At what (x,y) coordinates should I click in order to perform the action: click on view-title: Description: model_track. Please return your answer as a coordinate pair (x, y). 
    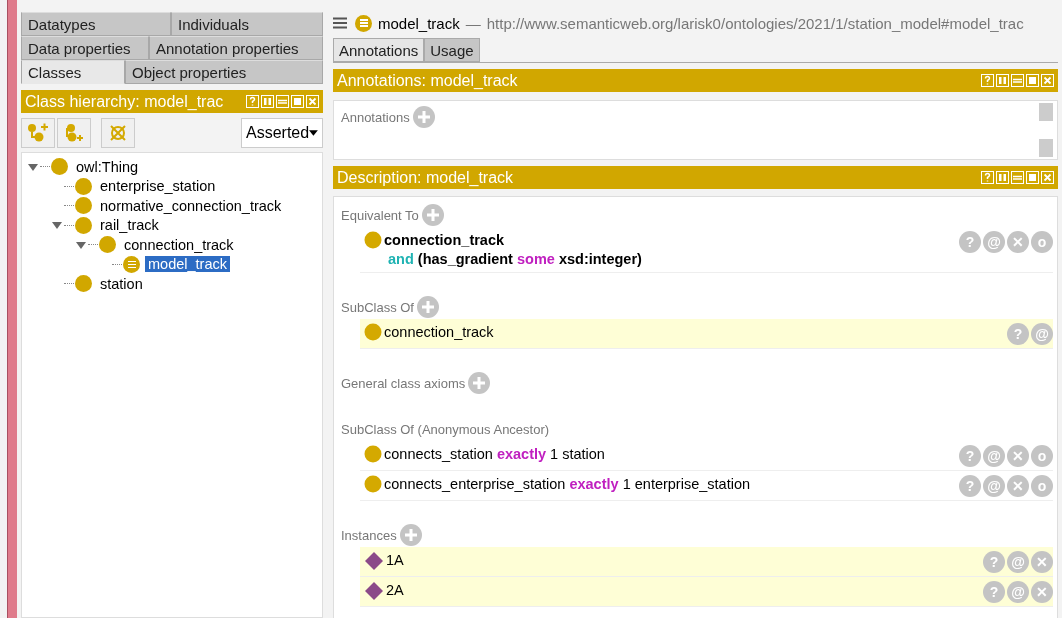
    Looking at the image, I should click on (426, 177).